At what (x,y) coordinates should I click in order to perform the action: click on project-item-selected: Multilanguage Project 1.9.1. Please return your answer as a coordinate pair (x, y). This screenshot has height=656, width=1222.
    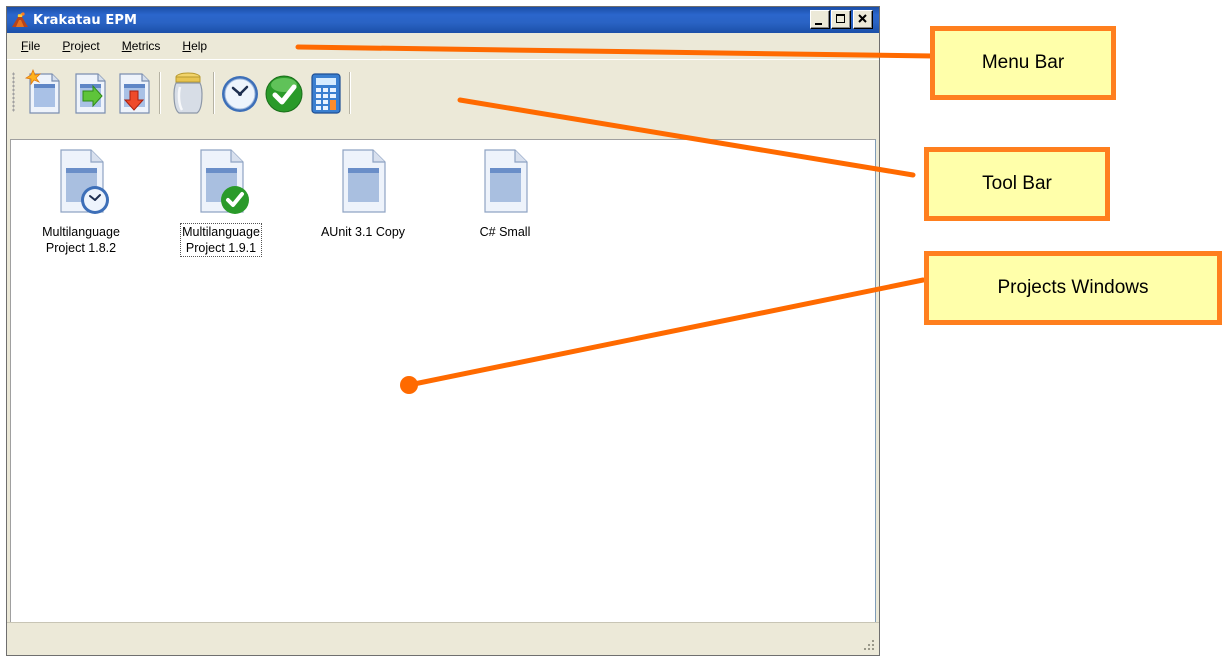
    Looking at the image, I should click on (221, 201).